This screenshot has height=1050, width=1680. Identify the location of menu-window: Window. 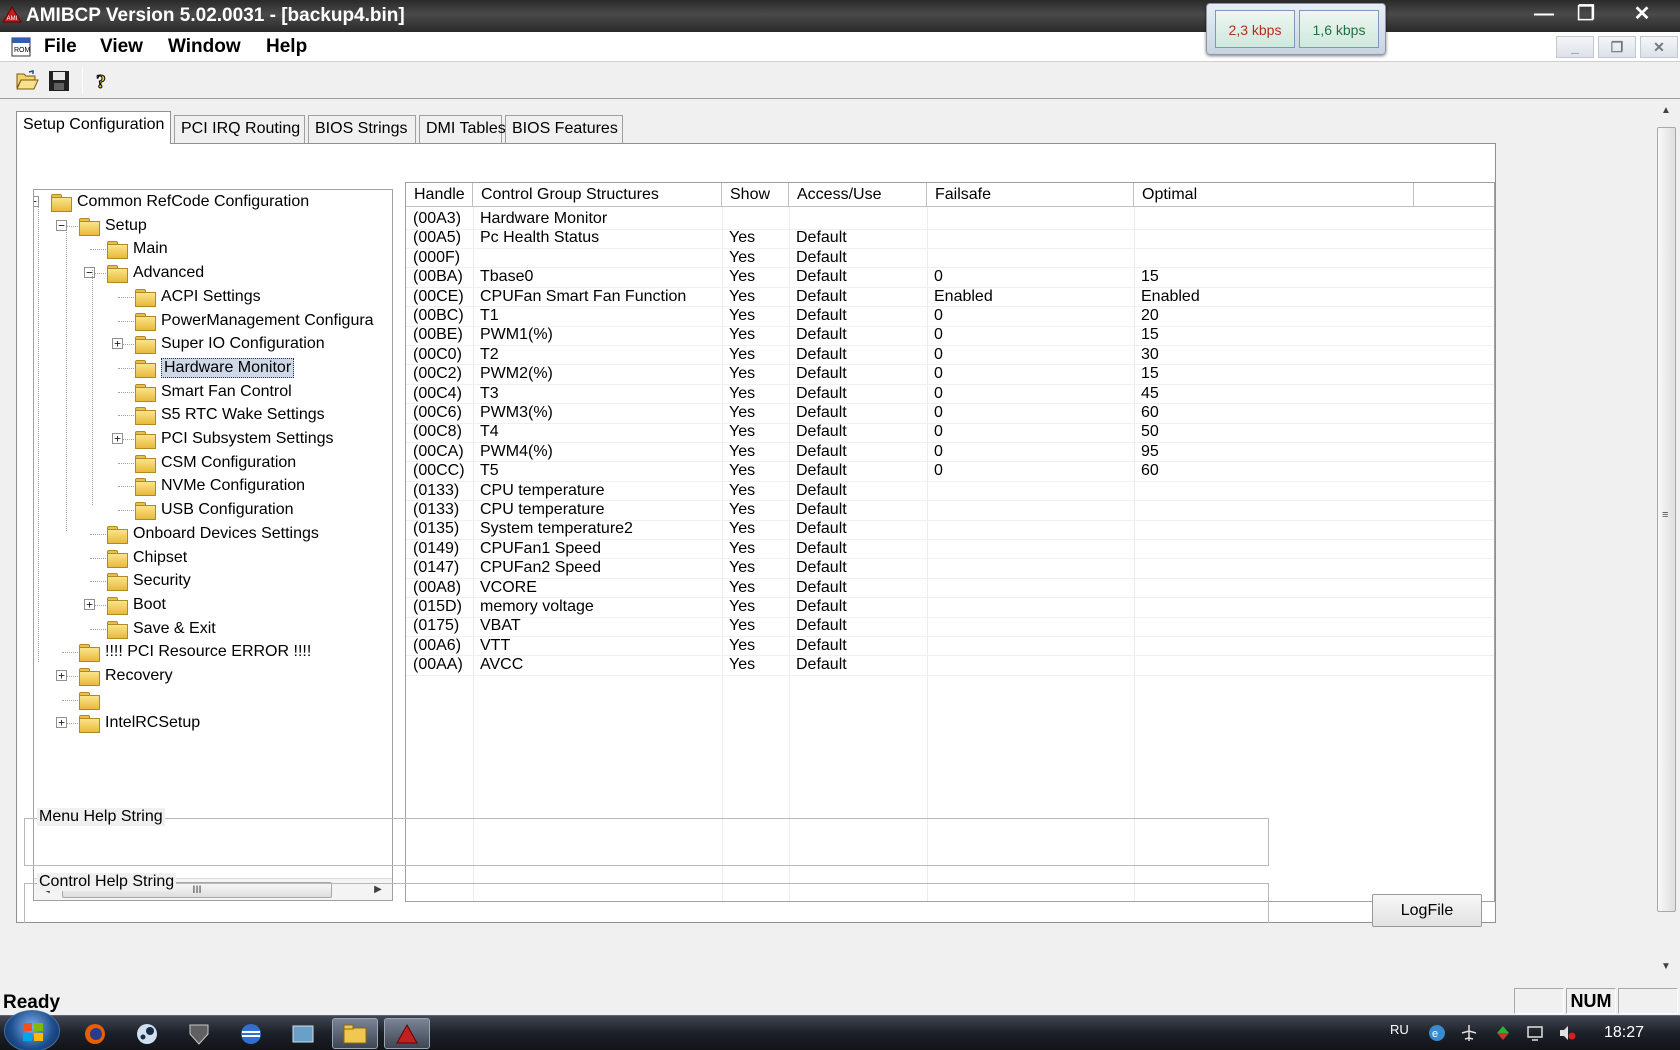
(204, 47).